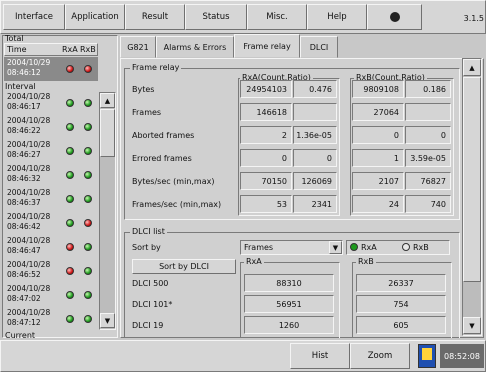  I want to click on interval-time: 08:46:42, so click(24, 226).